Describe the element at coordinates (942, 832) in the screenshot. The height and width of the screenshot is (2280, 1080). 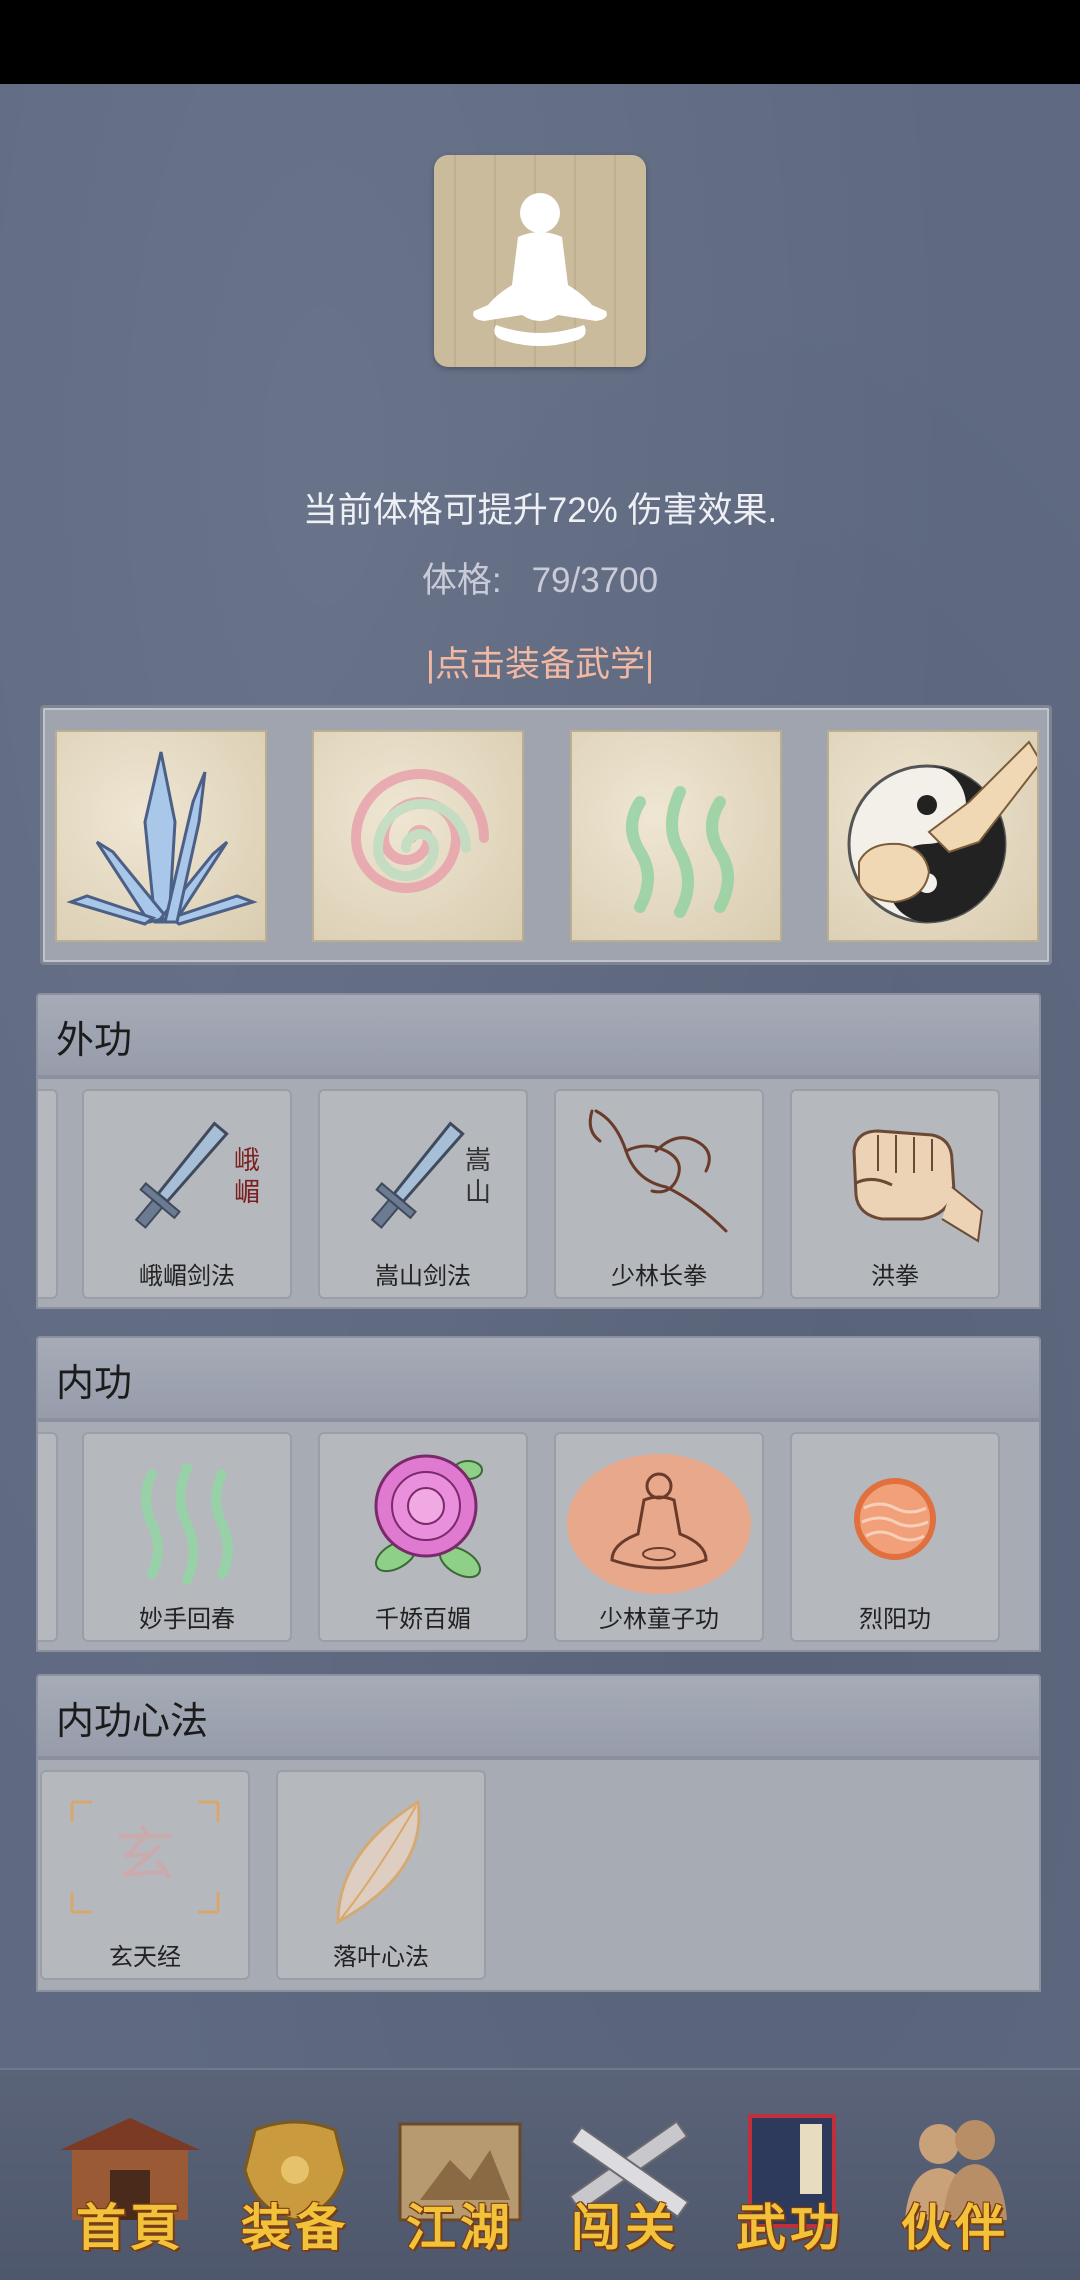
I see `taiji-fist-icon` at that location.